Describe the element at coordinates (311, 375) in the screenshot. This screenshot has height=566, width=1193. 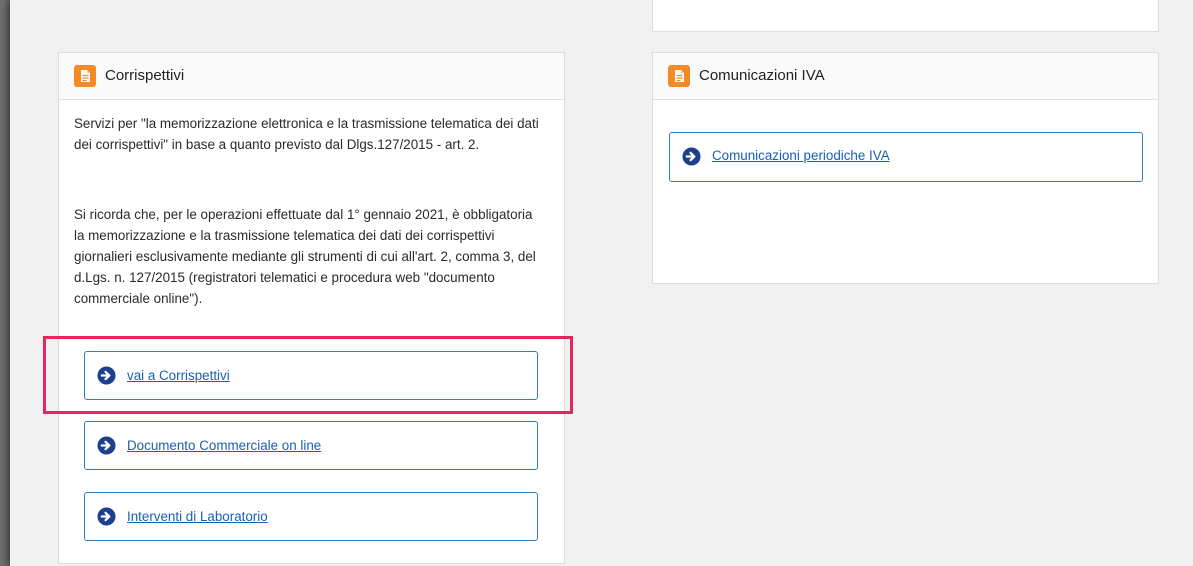
I see `vai-a-corrispettivi-button: vai a Corrispettivi` at that location.